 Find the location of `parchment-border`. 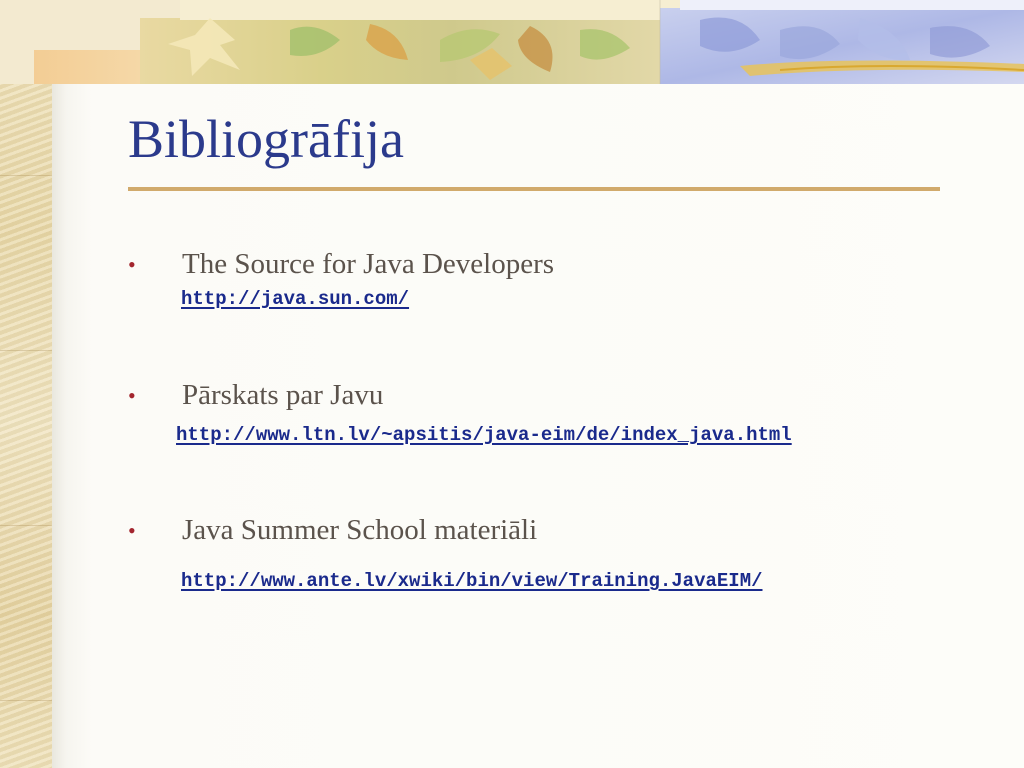

parchment-border is located at coordinates (26, 384).